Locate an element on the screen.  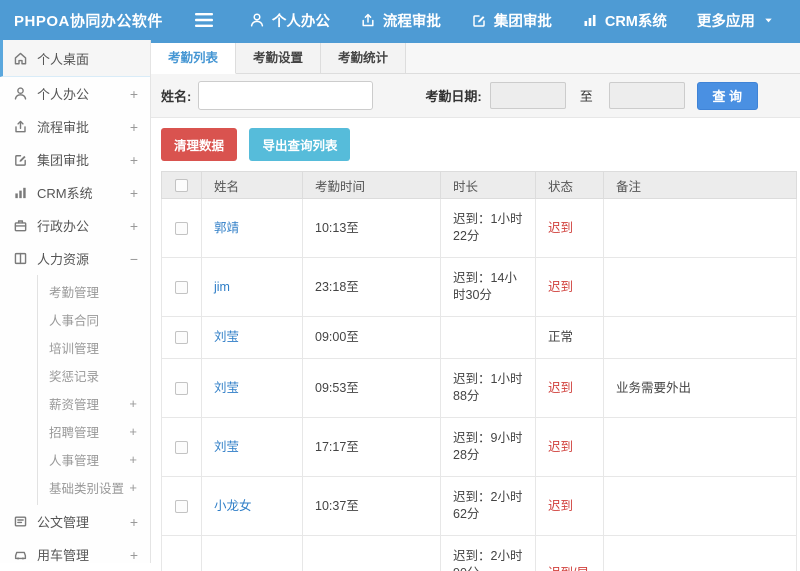
attendance-time: 09:00至 is located at coordinates (372, 338).